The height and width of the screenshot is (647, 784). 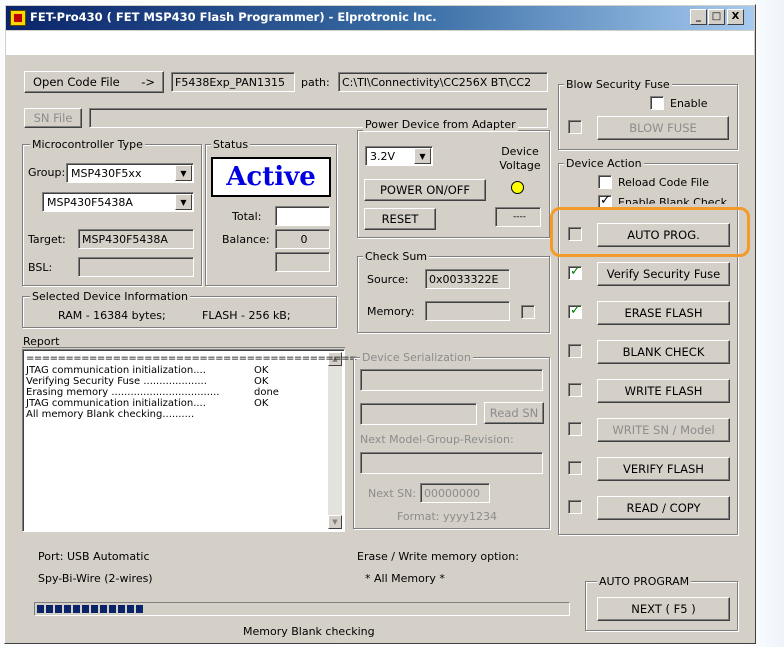 I want to click on close-button: X, so click(x=735, y=17).